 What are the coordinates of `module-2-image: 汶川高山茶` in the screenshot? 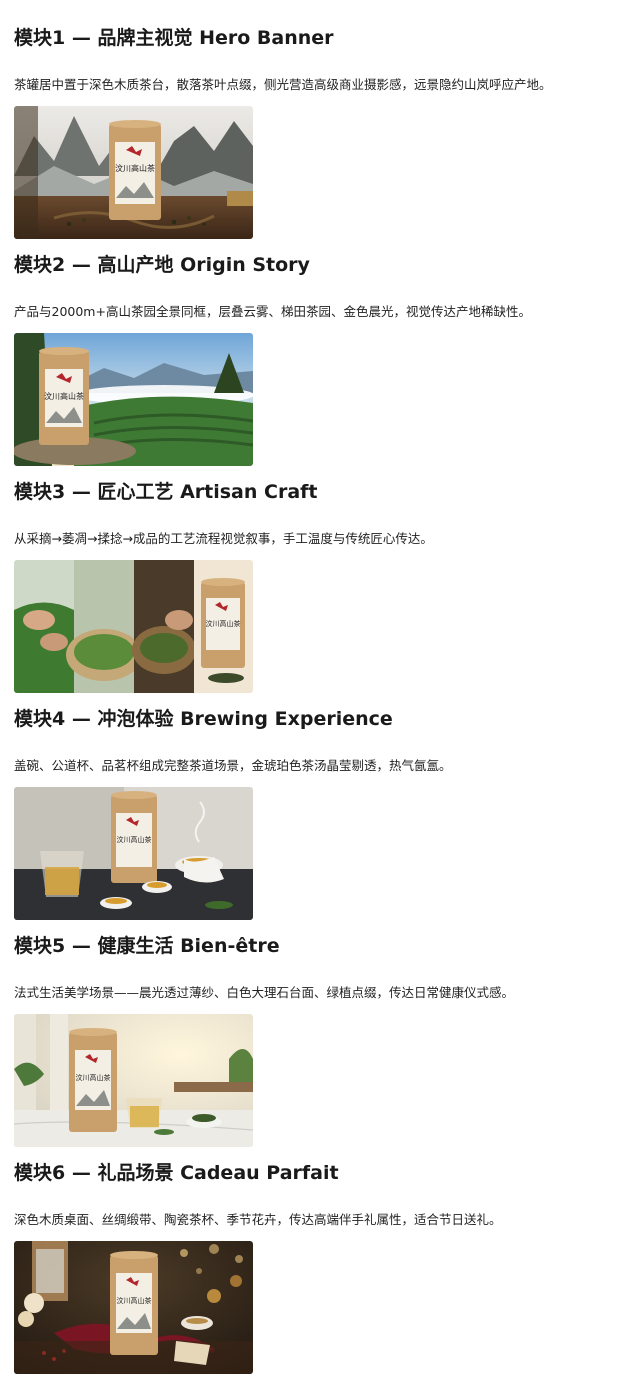 It's located at (133, 399).